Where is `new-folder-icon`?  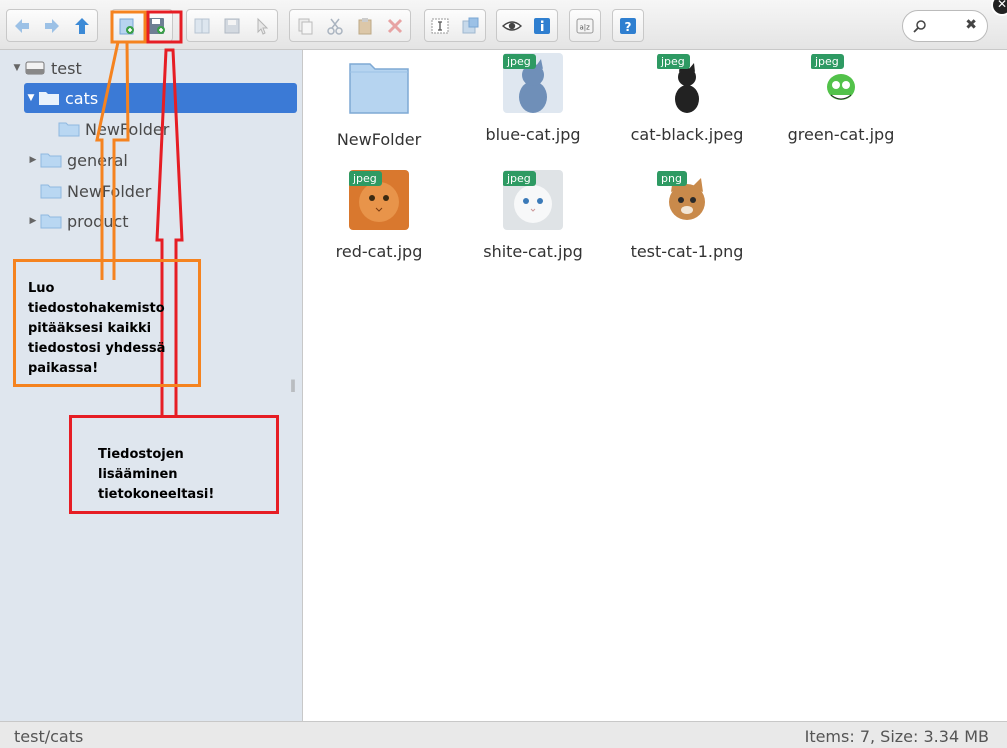 new-folder-icon is located at coordinates (126, 26).